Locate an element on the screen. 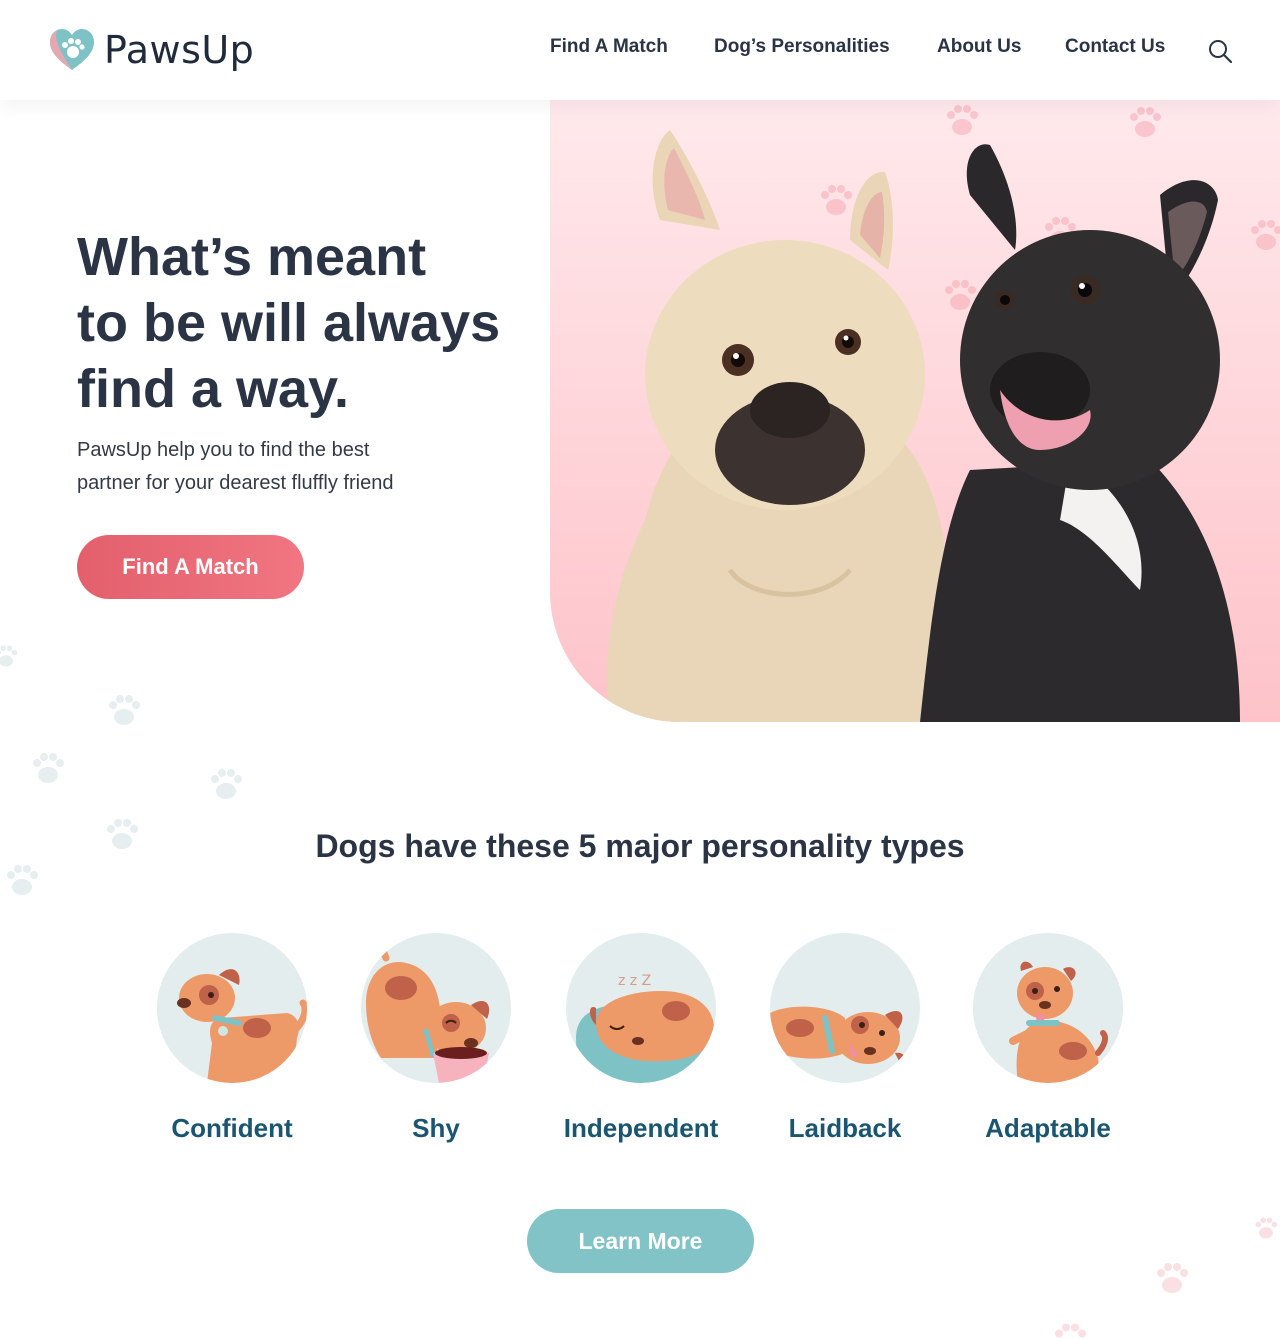 The image size is (1280, 1339). personality-label: Independent is located at coordinates (641, 1128).